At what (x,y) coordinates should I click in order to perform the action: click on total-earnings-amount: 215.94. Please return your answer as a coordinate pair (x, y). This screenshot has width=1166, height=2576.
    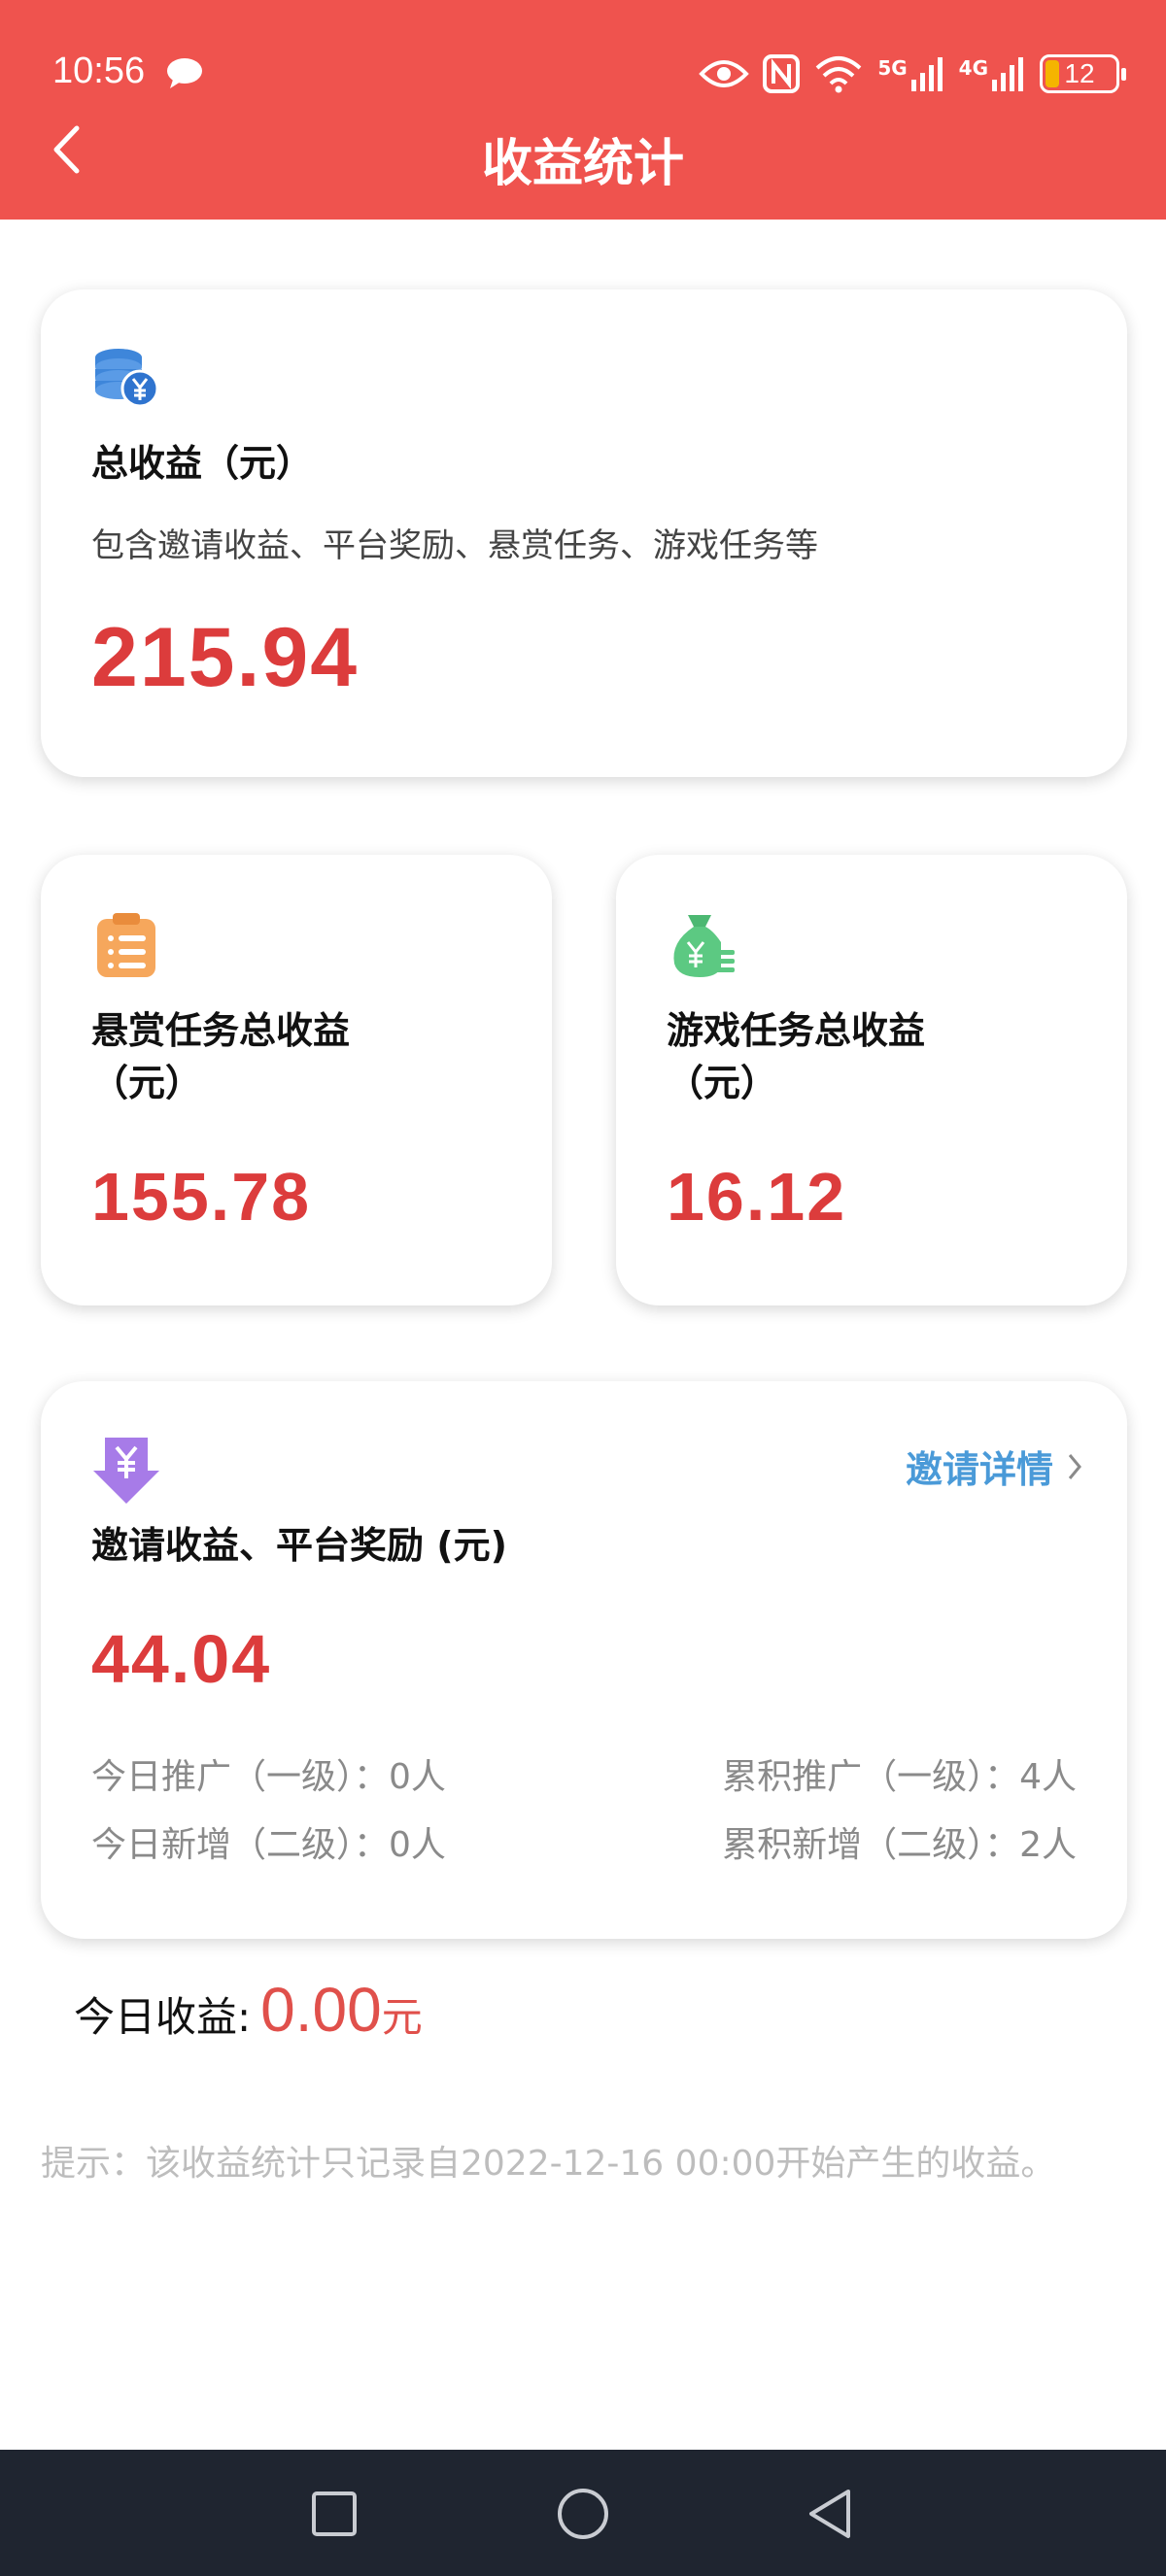
    Looking at the image, I should click on (225, 657).